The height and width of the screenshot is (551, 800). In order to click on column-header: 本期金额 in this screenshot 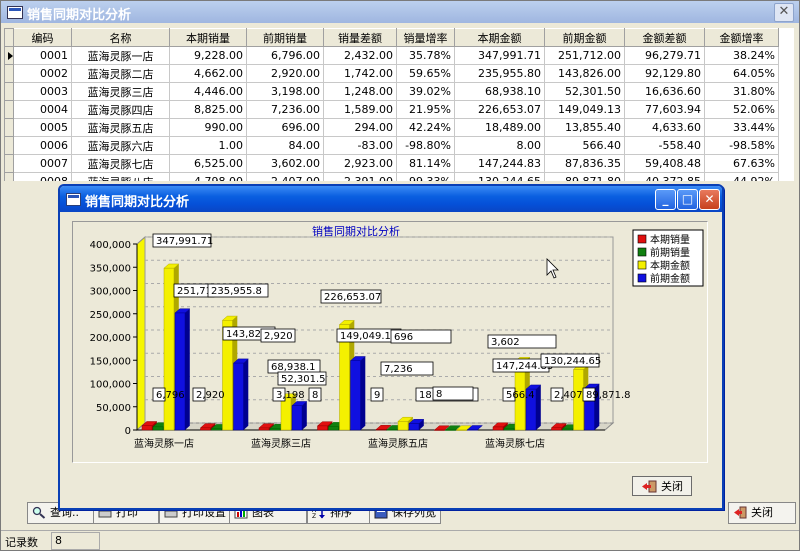, I will do `click(499, 37)`.